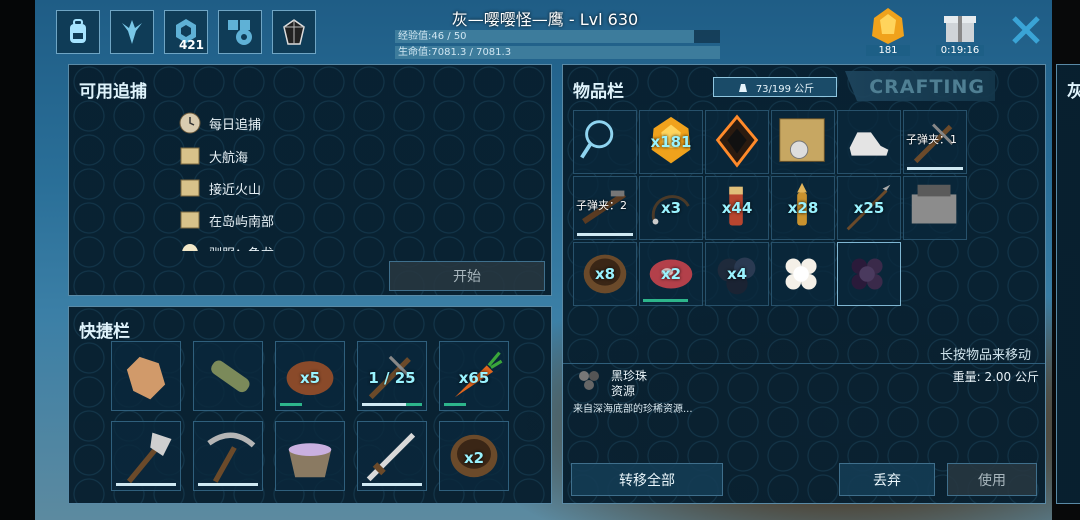 This screenshot has height=520, width=1080. Describe the element at coordinates (545, 19) in the screenshot. I see `player-title: 灰—嘤嘤怪—鹰 - Lvl 630` at that location.